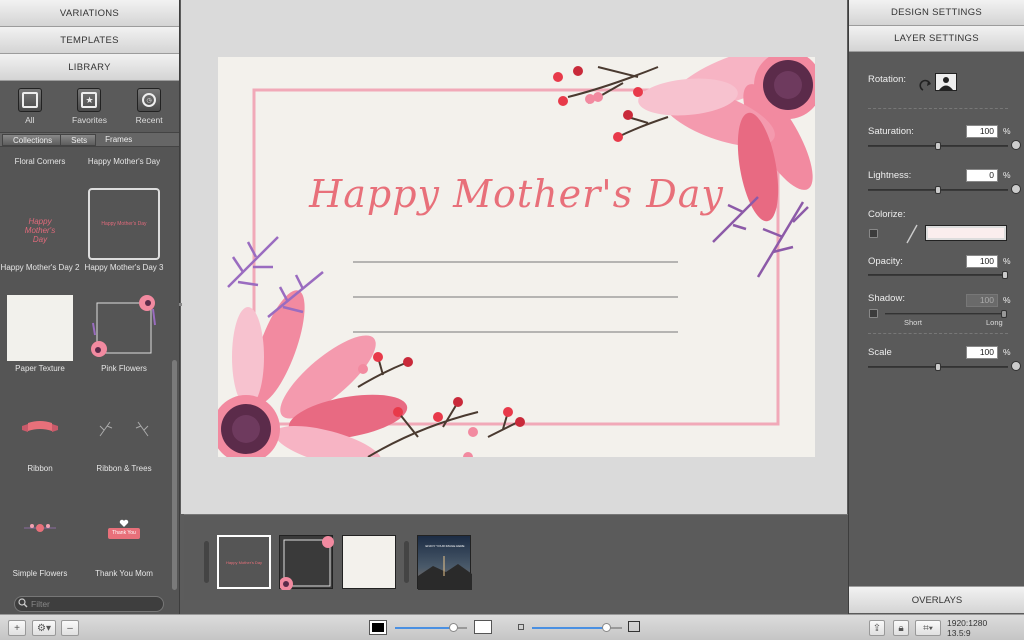 This screenshot has width=1024, height=640. What do you see at coordinates (40, 328) in the screenshot?
I see `paper-texture-thumb` at bounding box center [40, 328].